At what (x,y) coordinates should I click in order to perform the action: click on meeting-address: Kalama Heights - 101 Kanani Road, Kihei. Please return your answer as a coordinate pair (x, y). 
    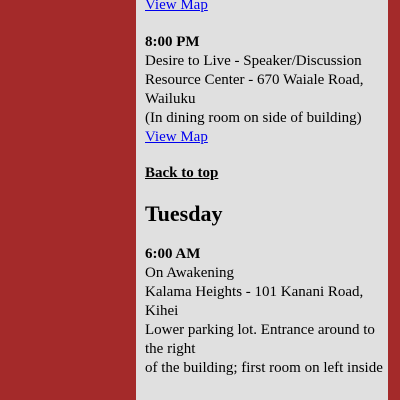
    Looking at the image, I should click on (254, 301).